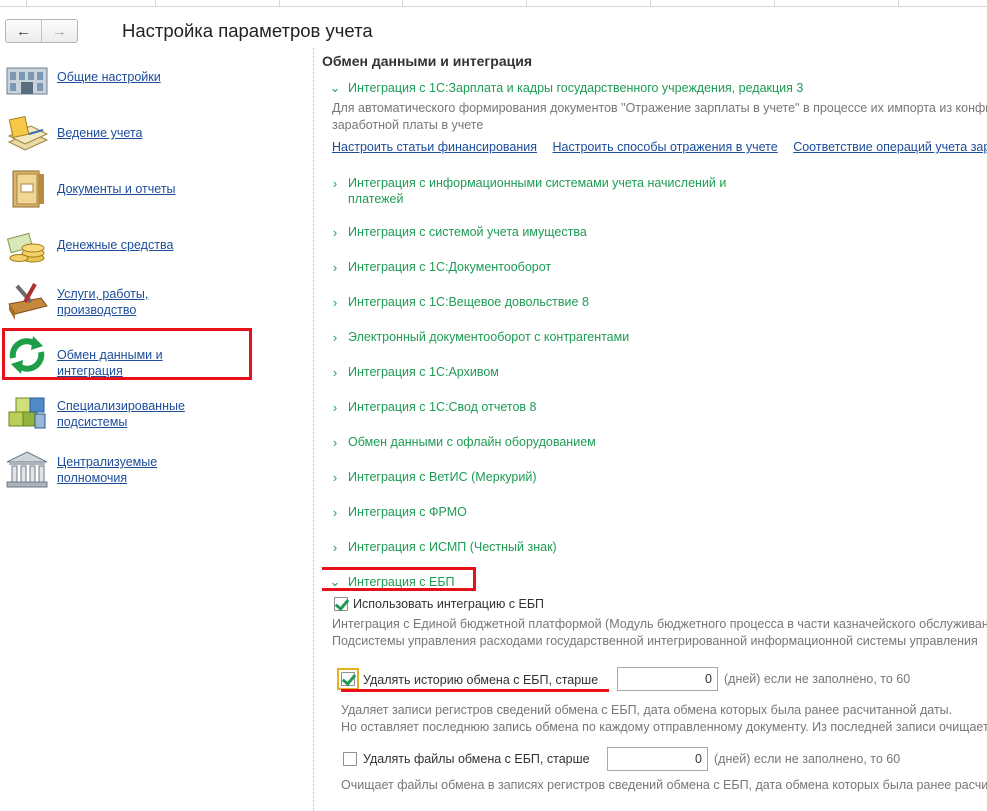 This screenshot has width=987, height=811. What do you see at coordinates (468, 302) in the screenshot?
I see `group-label: Интеграция с 1С:Вещевое довольствие 8` at bounding box center [468, 302].